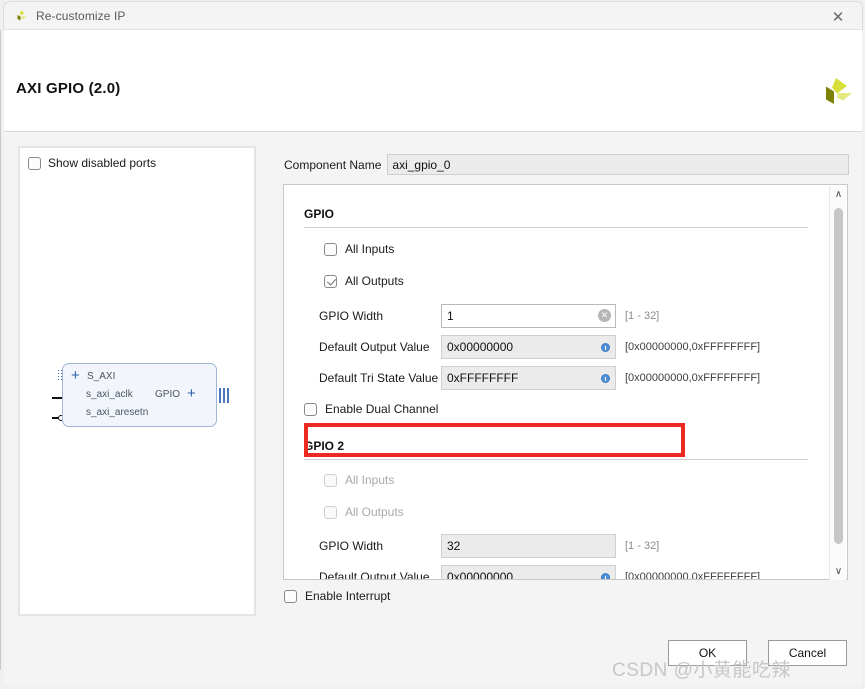 The image size is (865, 689). I want to click on clear-circle-icon: ✕, so click(604, 315).